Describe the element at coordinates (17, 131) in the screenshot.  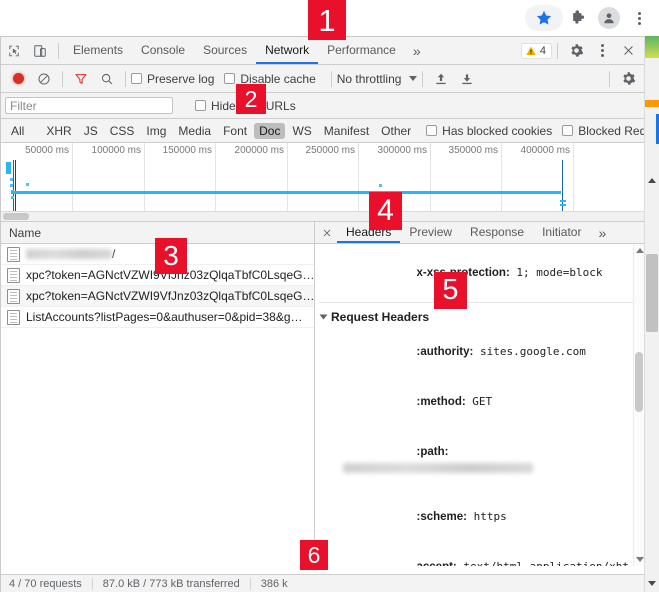
I see `type-filter-all: All` at that location.